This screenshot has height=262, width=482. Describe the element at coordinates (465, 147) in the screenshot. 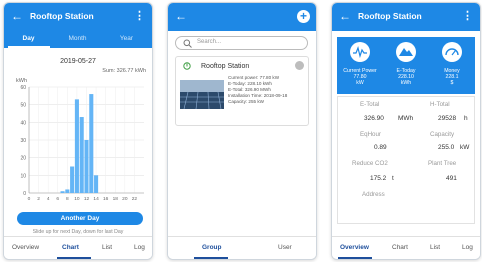

I see `stat-unit-capacity: kW` at that location.